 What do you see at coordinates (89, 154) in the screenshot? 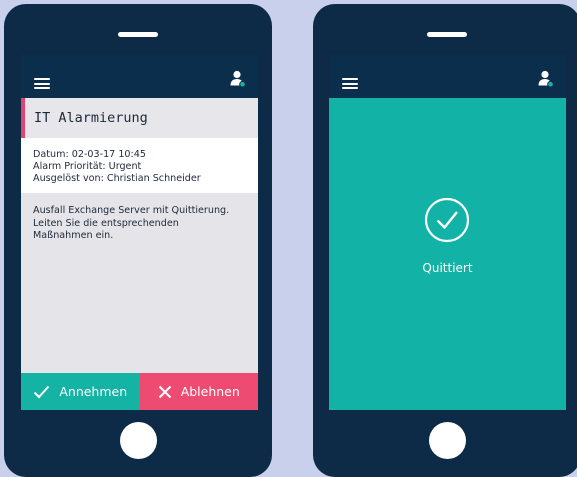
I see `alert-date: Datum: 02-03-17 10:45` at bounding box center [89, 154].